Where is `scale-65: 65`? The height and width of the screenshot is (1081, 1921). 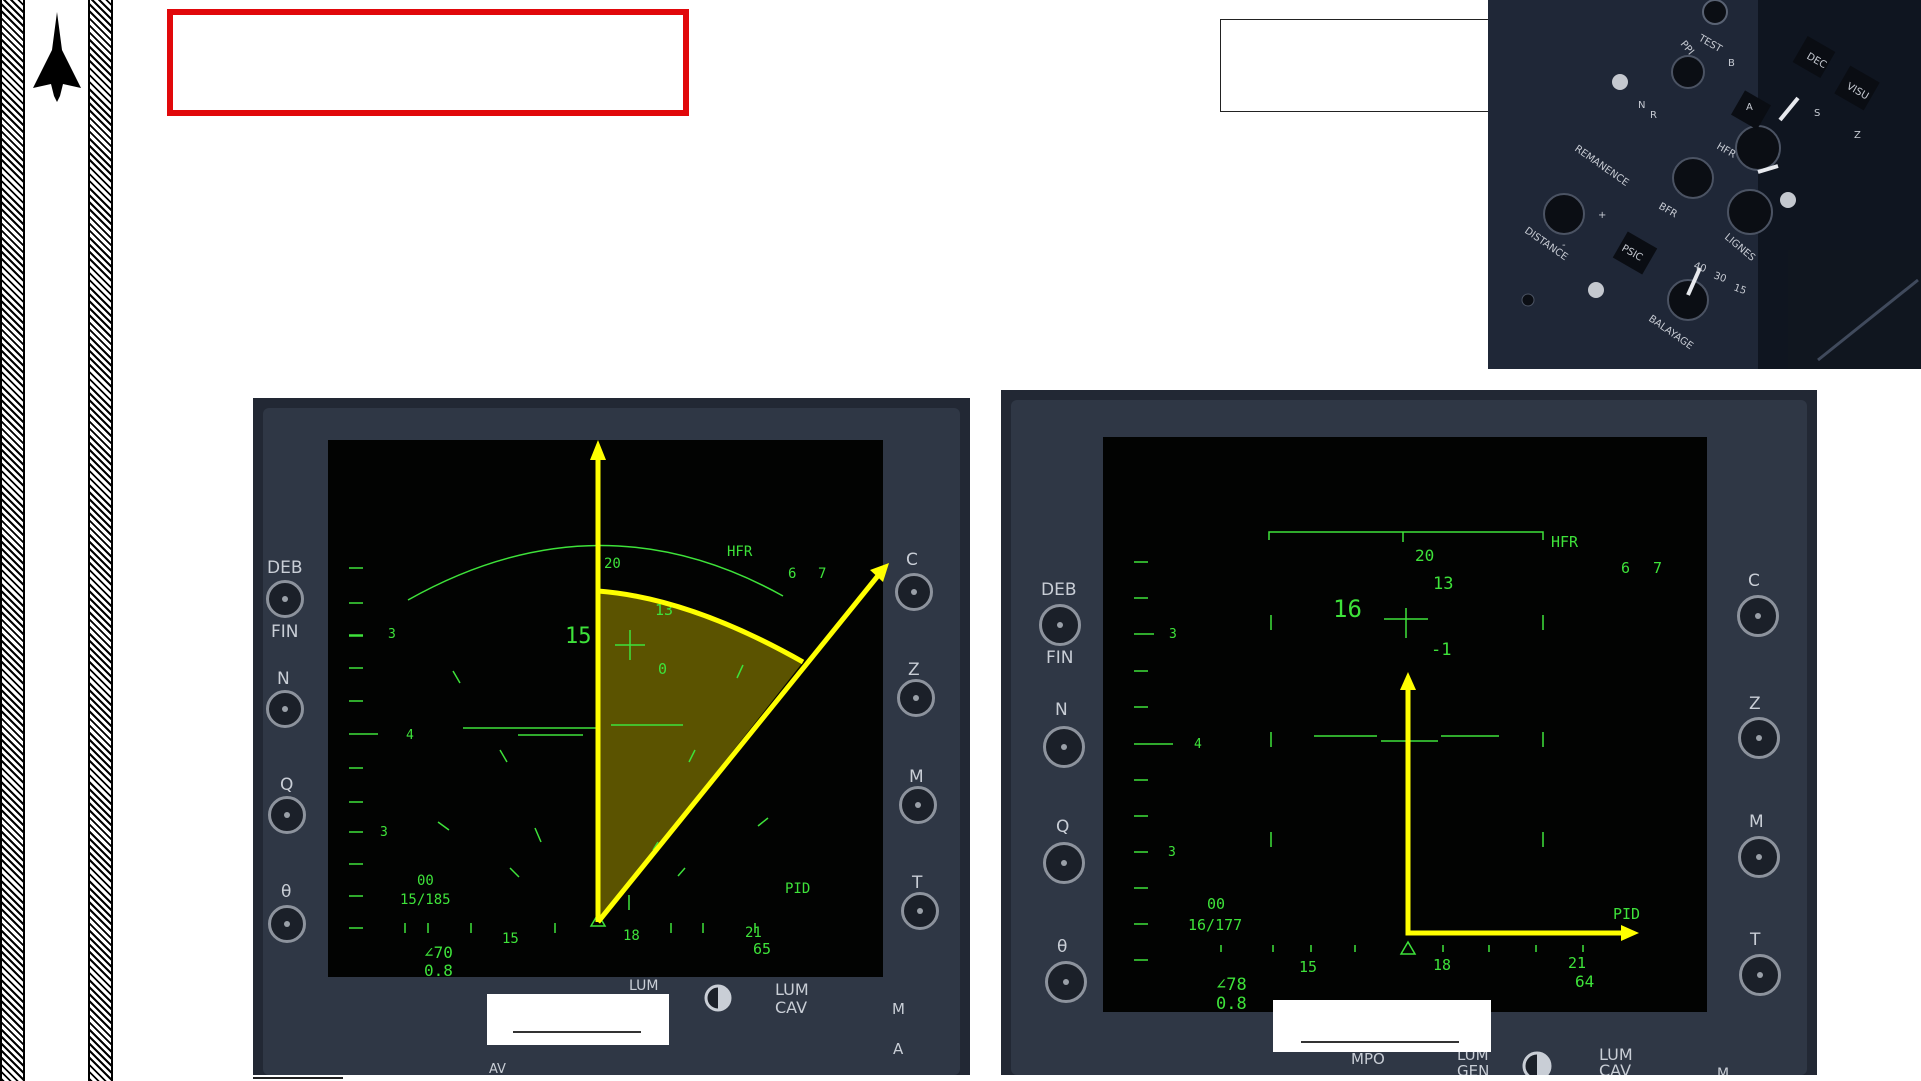 scale-65: 65 is located at coordinates (762, 949).